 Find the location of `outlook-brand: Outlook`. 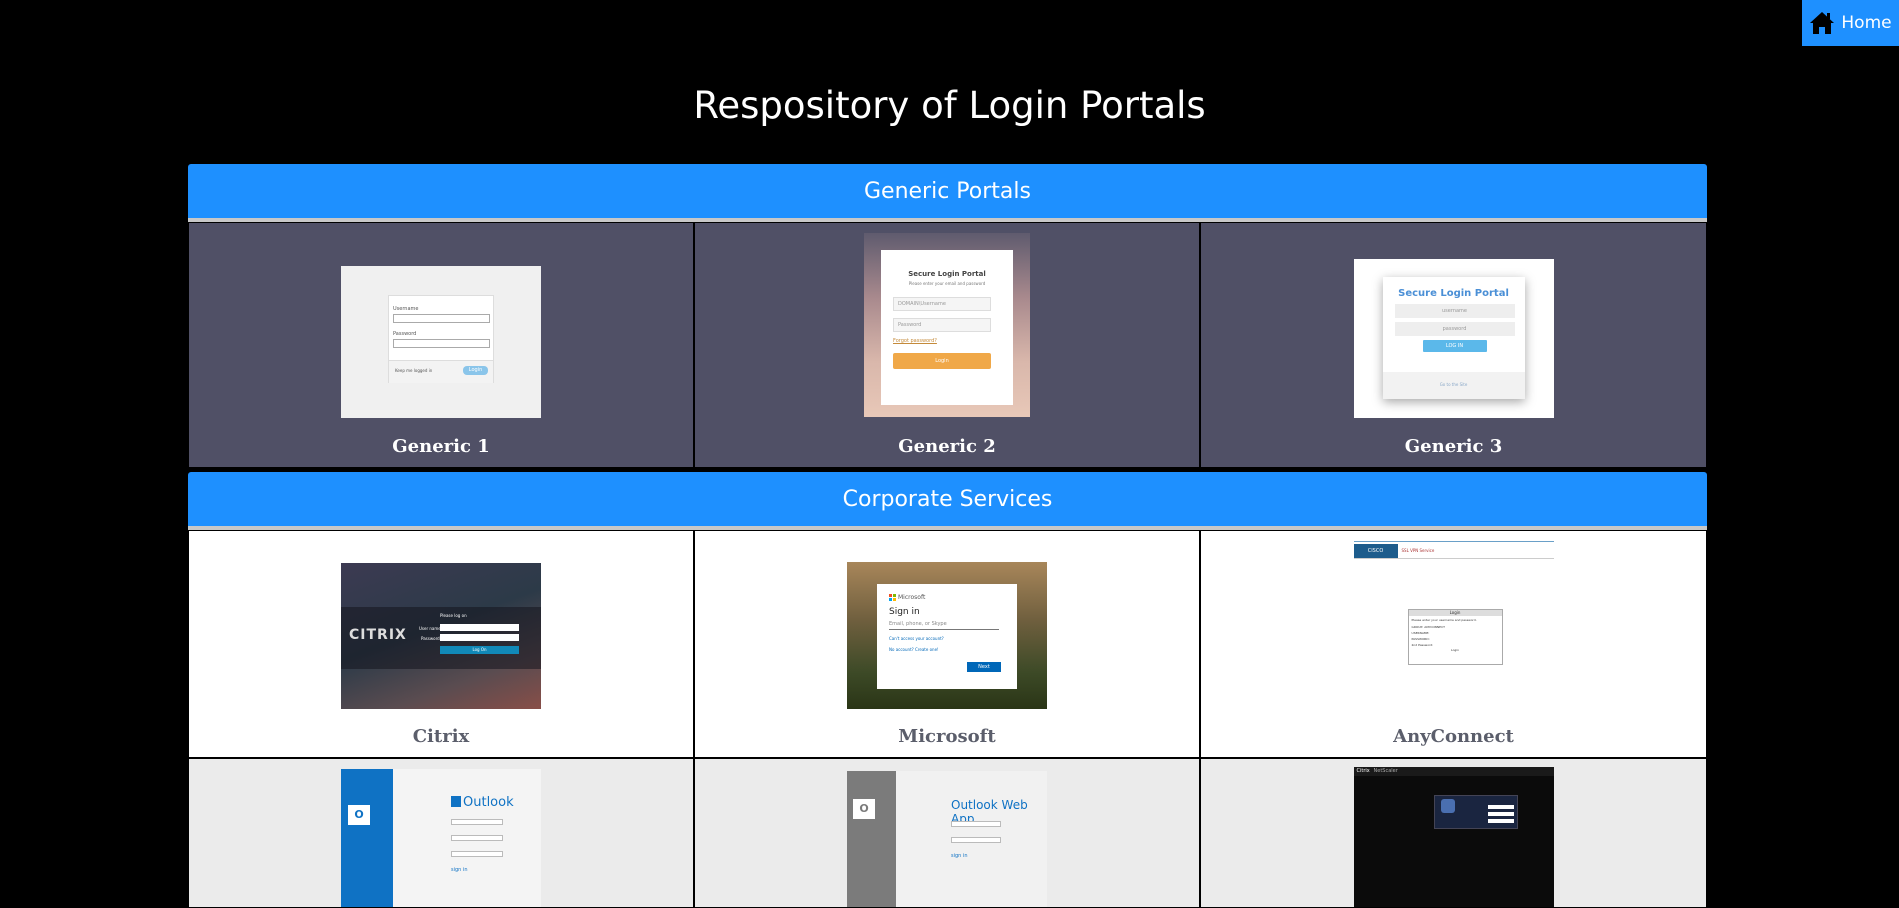

outlook-brand: Outlook is located at coordinates (488, 802).